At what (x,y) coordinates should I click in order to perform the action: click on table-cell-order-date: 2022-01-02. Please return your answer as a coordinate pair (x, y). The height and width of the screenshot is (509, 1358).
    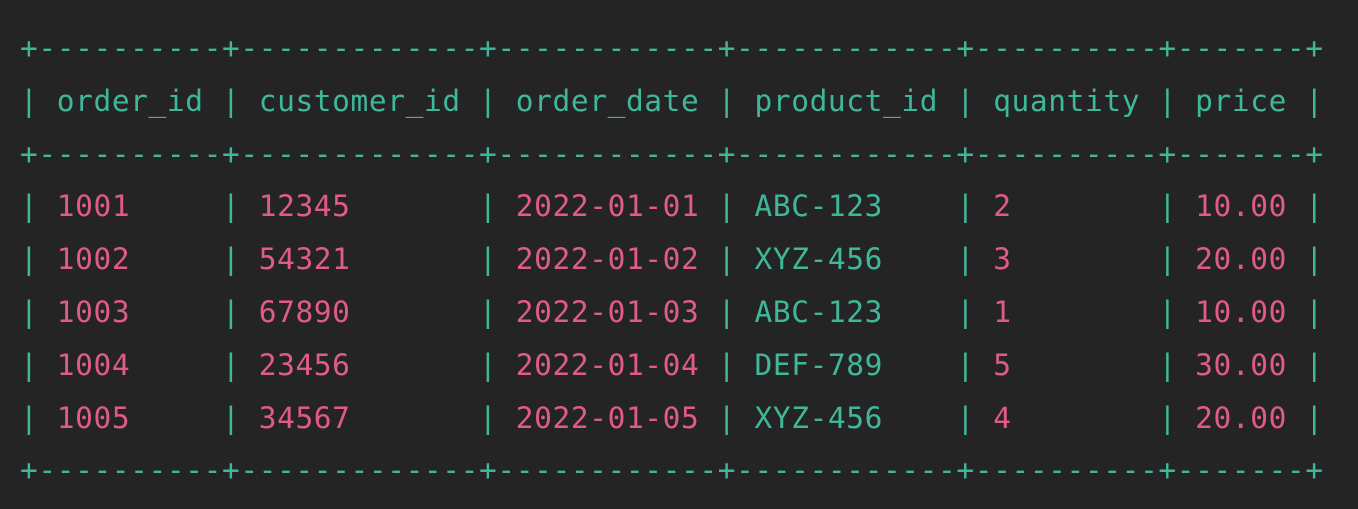
    Looking at the image, I should click on (607, 259).